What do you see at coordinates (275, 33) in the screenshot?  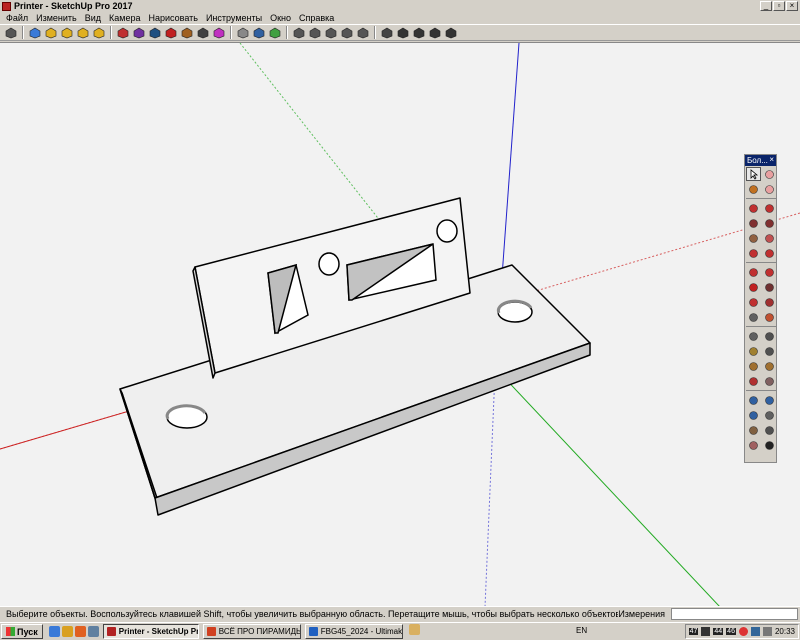 I see `extension-icon` at bounding box center [275, 33].